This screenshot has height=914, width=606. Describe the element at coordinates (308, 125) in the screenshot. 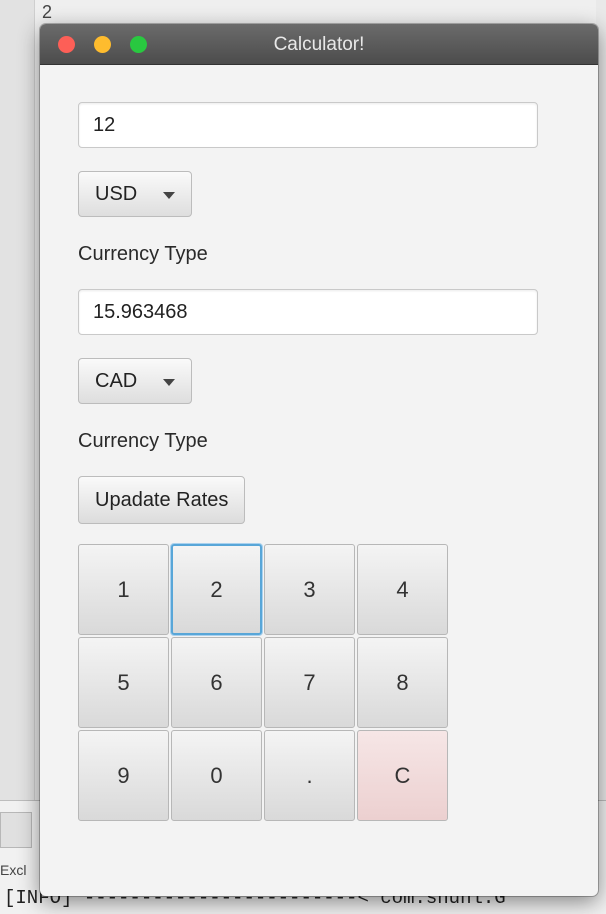

I see `amount-input: 12` at that location.